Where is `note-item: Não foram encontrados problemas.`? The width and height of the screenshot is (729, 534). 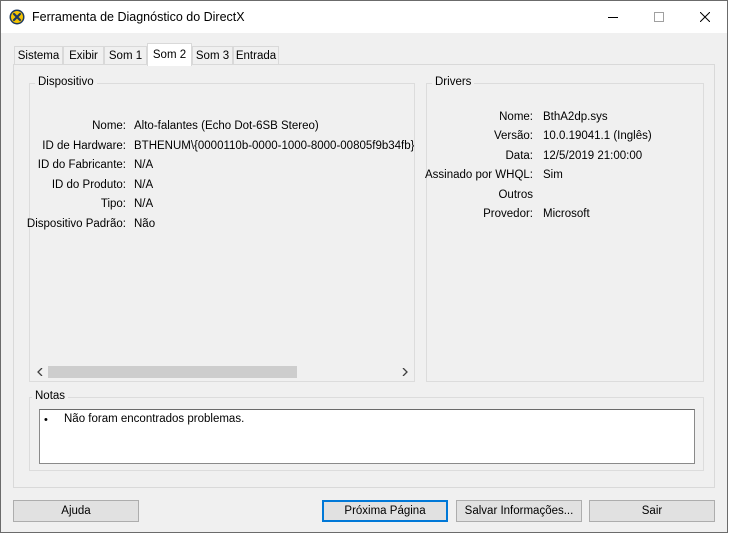 note-item: Não foram encontrados problemas. is located at coordinates (154, 419).